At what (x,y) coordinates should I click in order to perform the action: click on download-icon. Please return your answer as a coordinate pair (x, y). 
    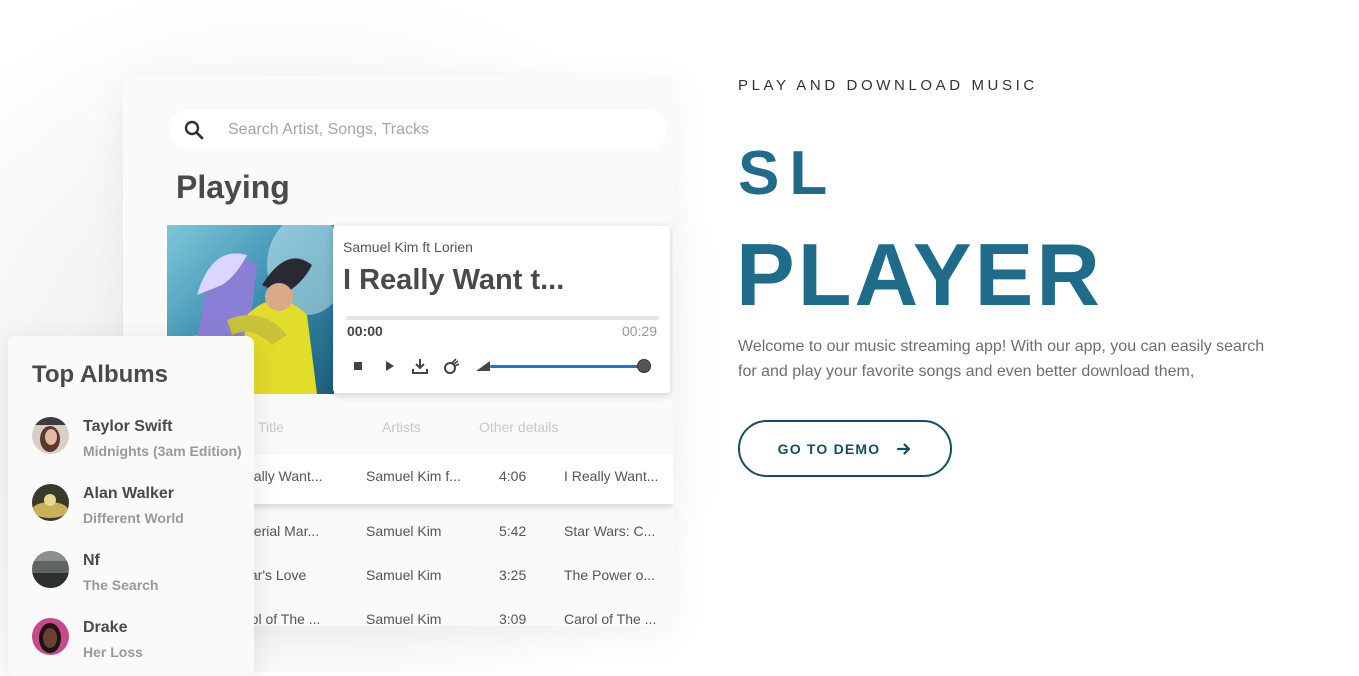
    Looking at the image, I should click on (420, 366).